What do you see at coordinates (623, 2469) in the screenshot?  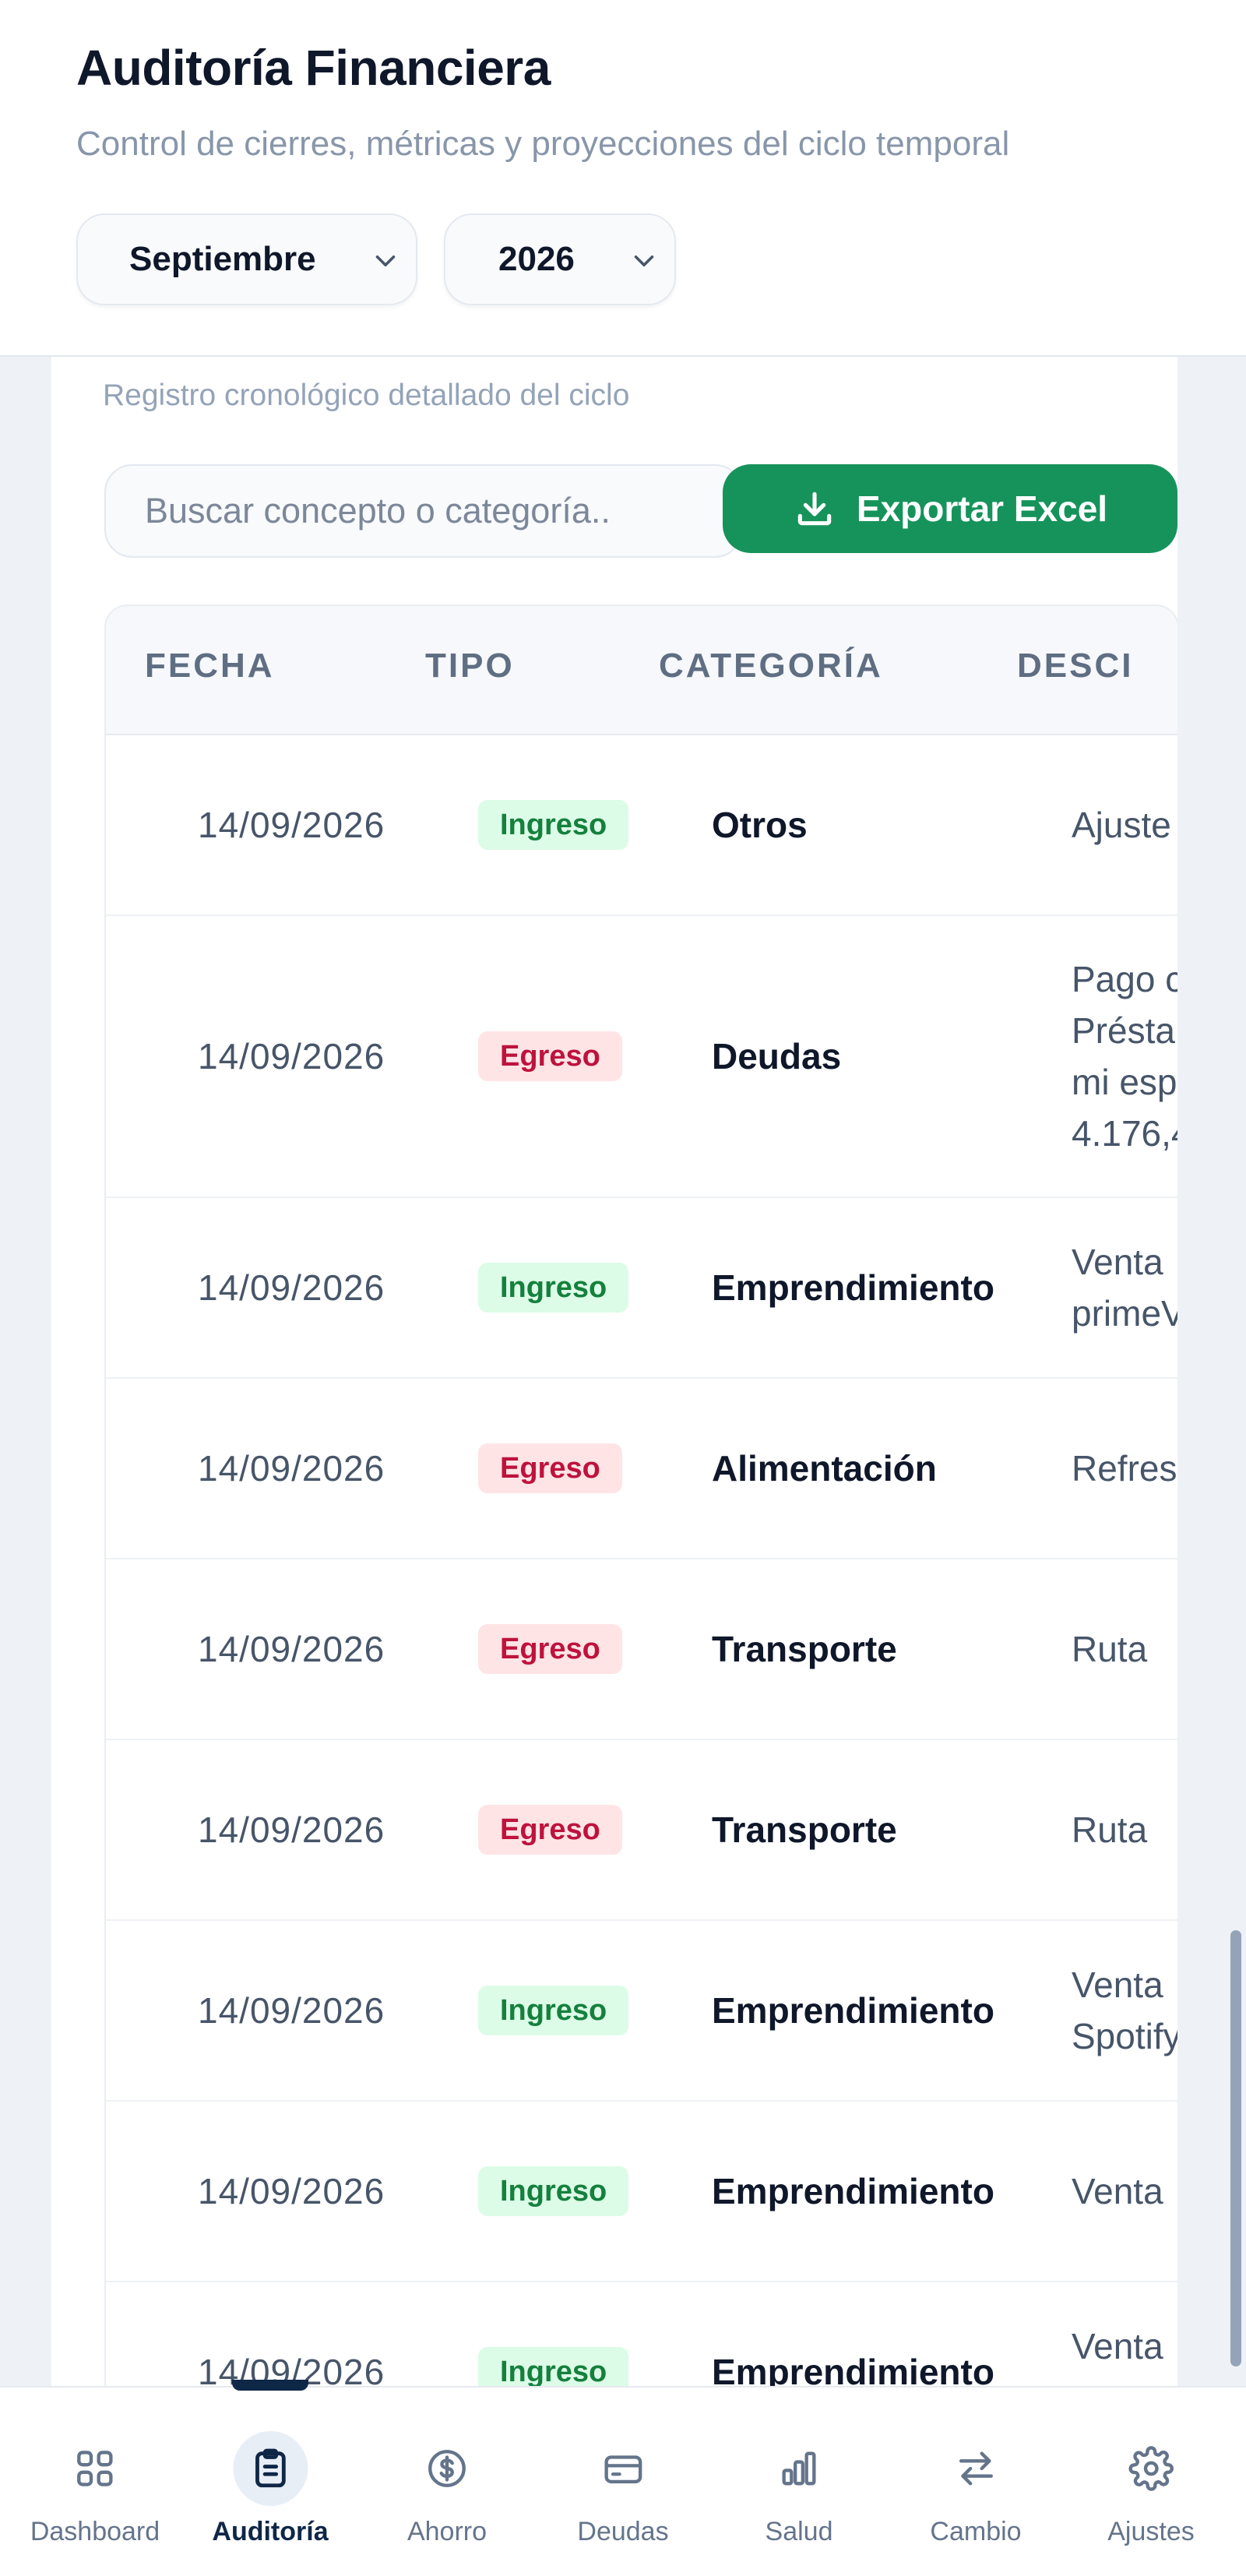 I see `credit-card-icon` at bounding box center [623, 2469].